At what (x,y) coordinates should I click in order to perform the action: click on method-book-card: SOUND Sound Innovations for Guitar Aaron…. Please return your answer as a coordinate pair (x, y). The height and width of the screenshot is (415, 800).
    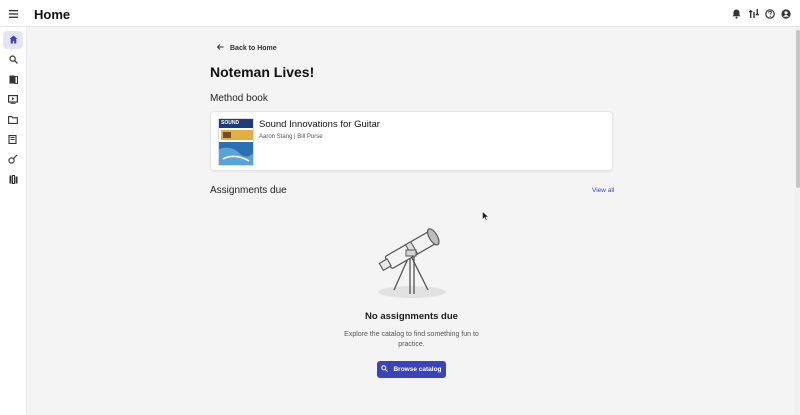
    Looking at the image, I should click on (411, 141).